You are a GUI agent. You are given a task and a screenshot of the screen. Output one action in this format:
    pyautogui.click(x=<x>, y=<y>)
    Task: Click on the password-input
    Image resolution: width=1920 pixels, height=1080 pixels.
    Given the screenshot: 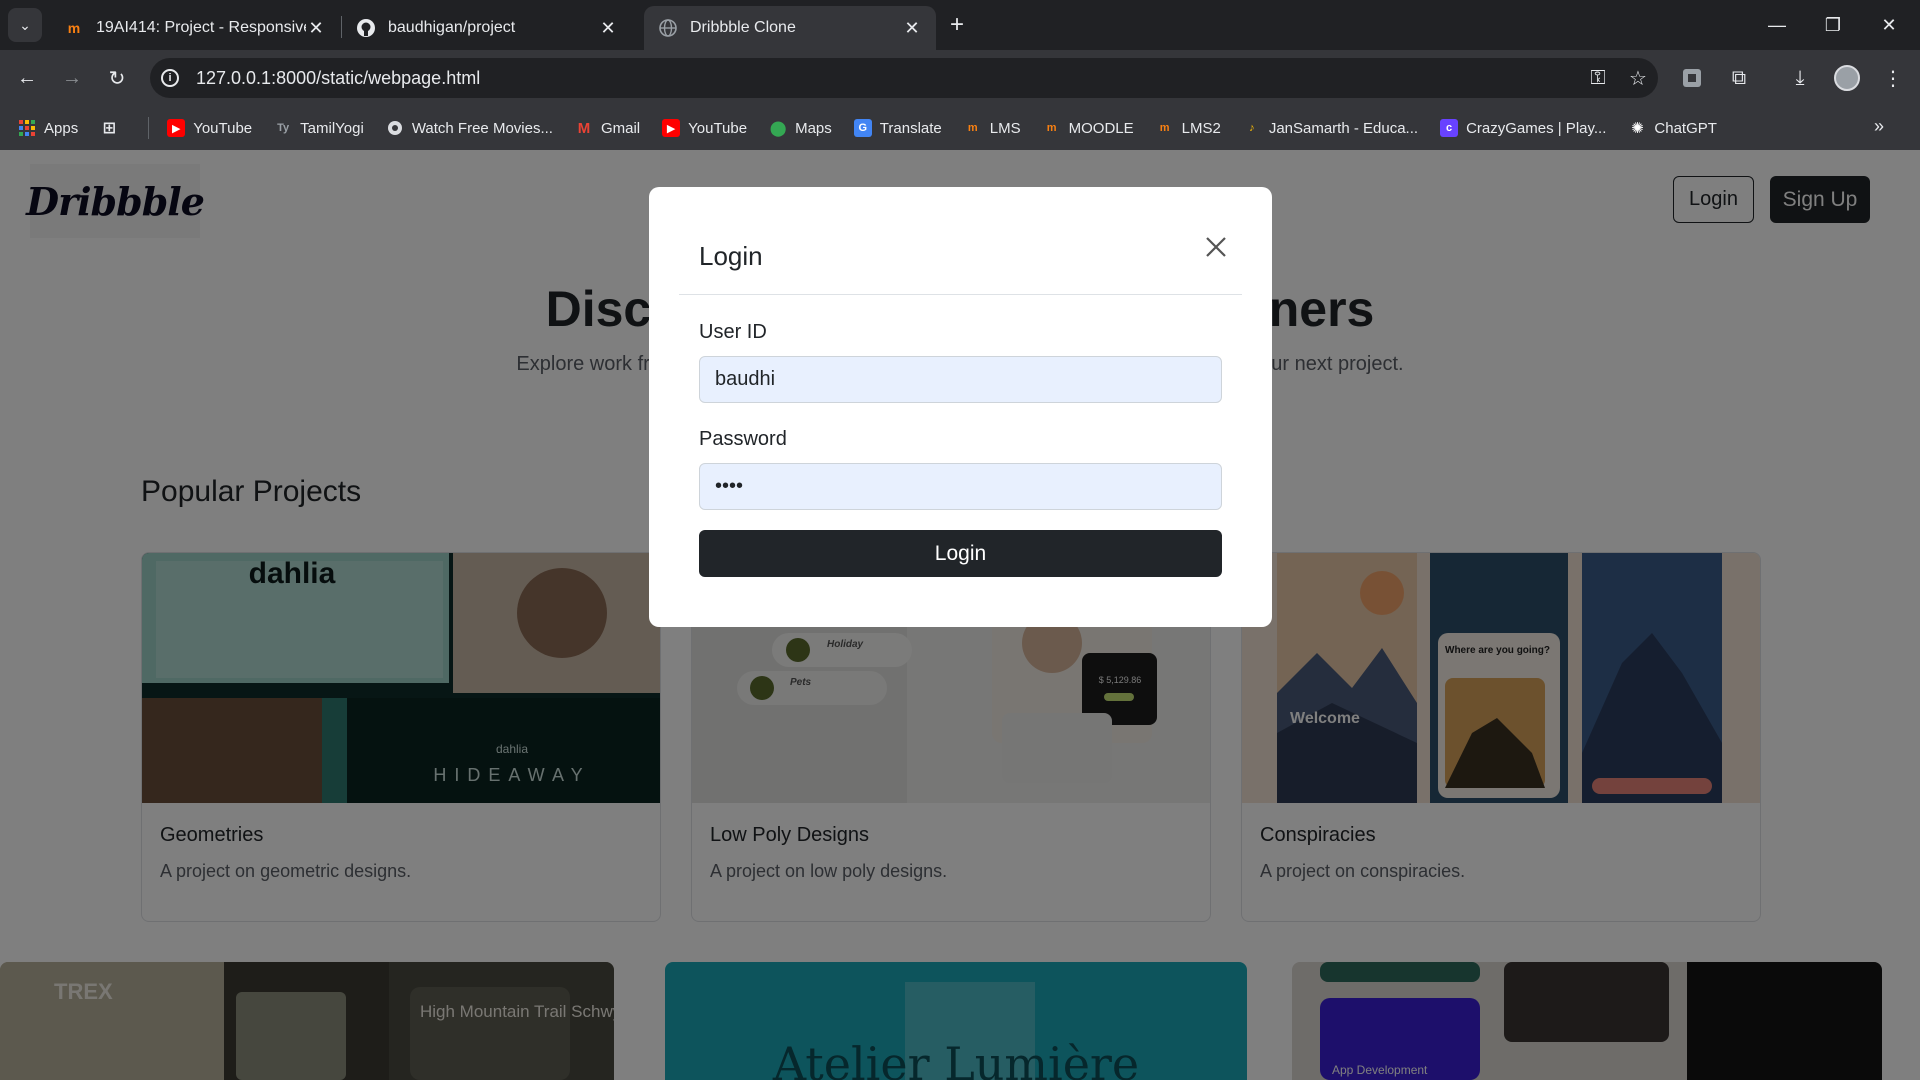 What is the action you would take?
    pyautogui.click(x=960, y=486)
    